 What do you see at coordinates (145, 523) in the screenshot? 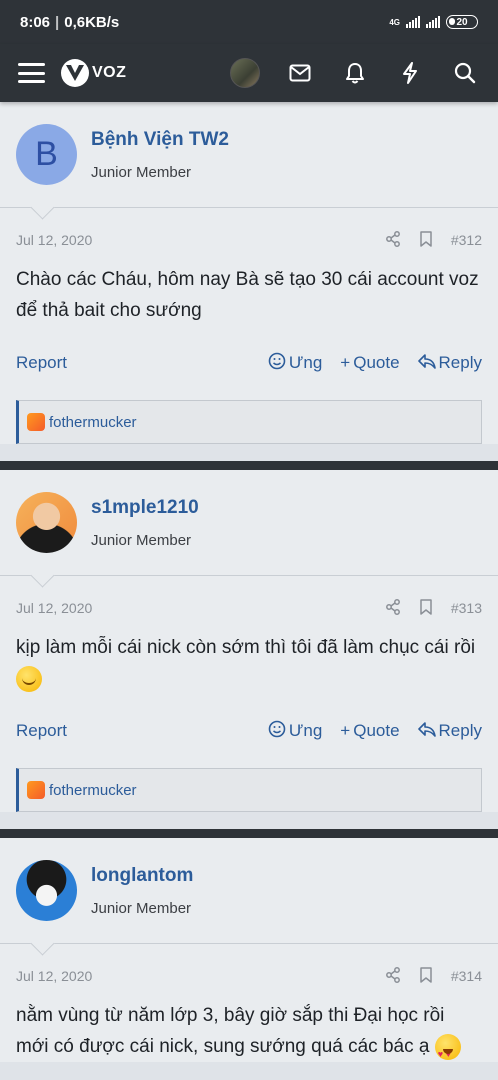
I see `user-info: s1mple1210 Junior Member` at bounding box center [145, 523].